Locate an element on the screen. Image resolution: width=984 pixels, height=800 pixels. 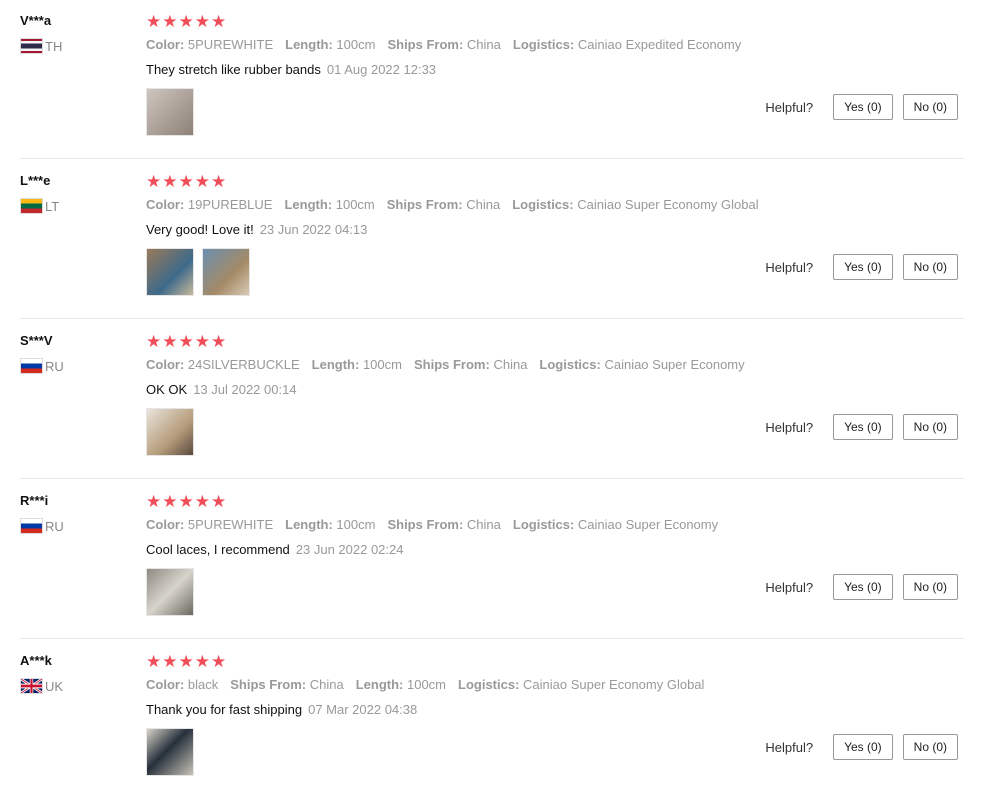
reviewer-country: TH is located at coordinates (41, 46).